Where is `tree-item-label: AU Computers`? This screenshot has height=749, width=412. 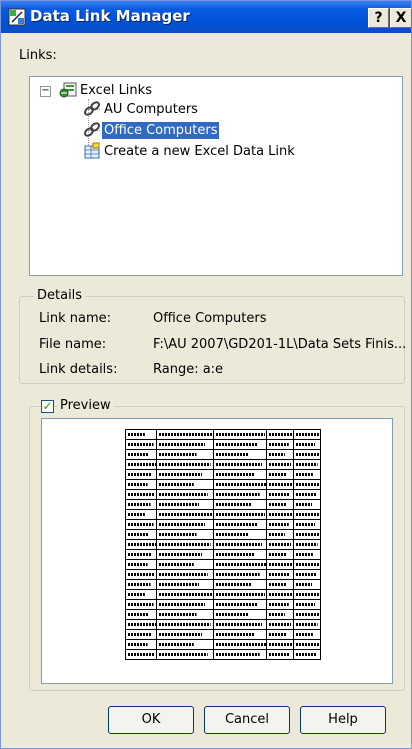 tree-item-label: AU Computers is located at coordinates (151, 109).